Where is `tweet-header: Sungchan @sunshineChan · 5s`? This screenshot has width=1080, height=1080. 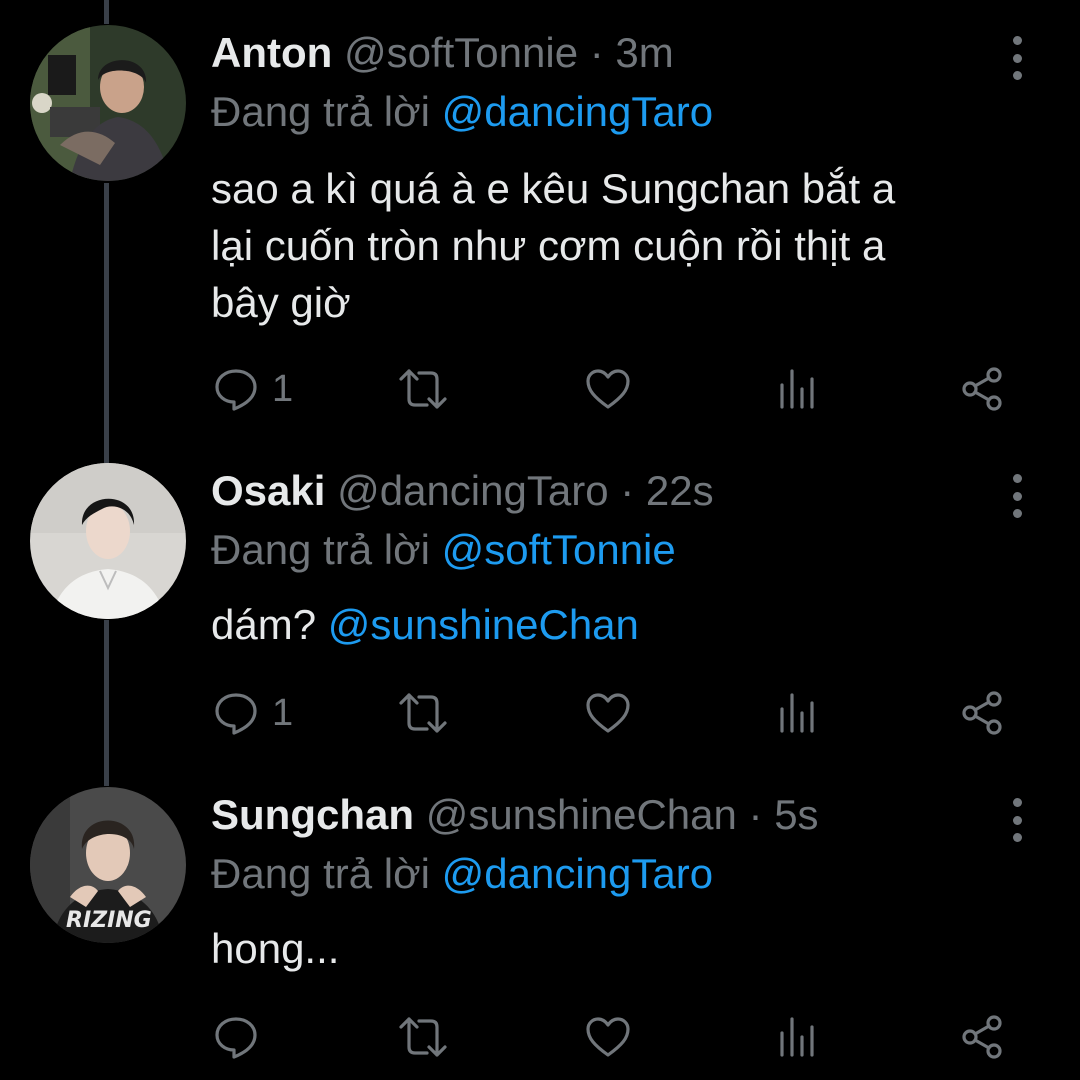 tweet-header: Sungchan @sunshineChan · 5s is located at coordinates (515, 815).